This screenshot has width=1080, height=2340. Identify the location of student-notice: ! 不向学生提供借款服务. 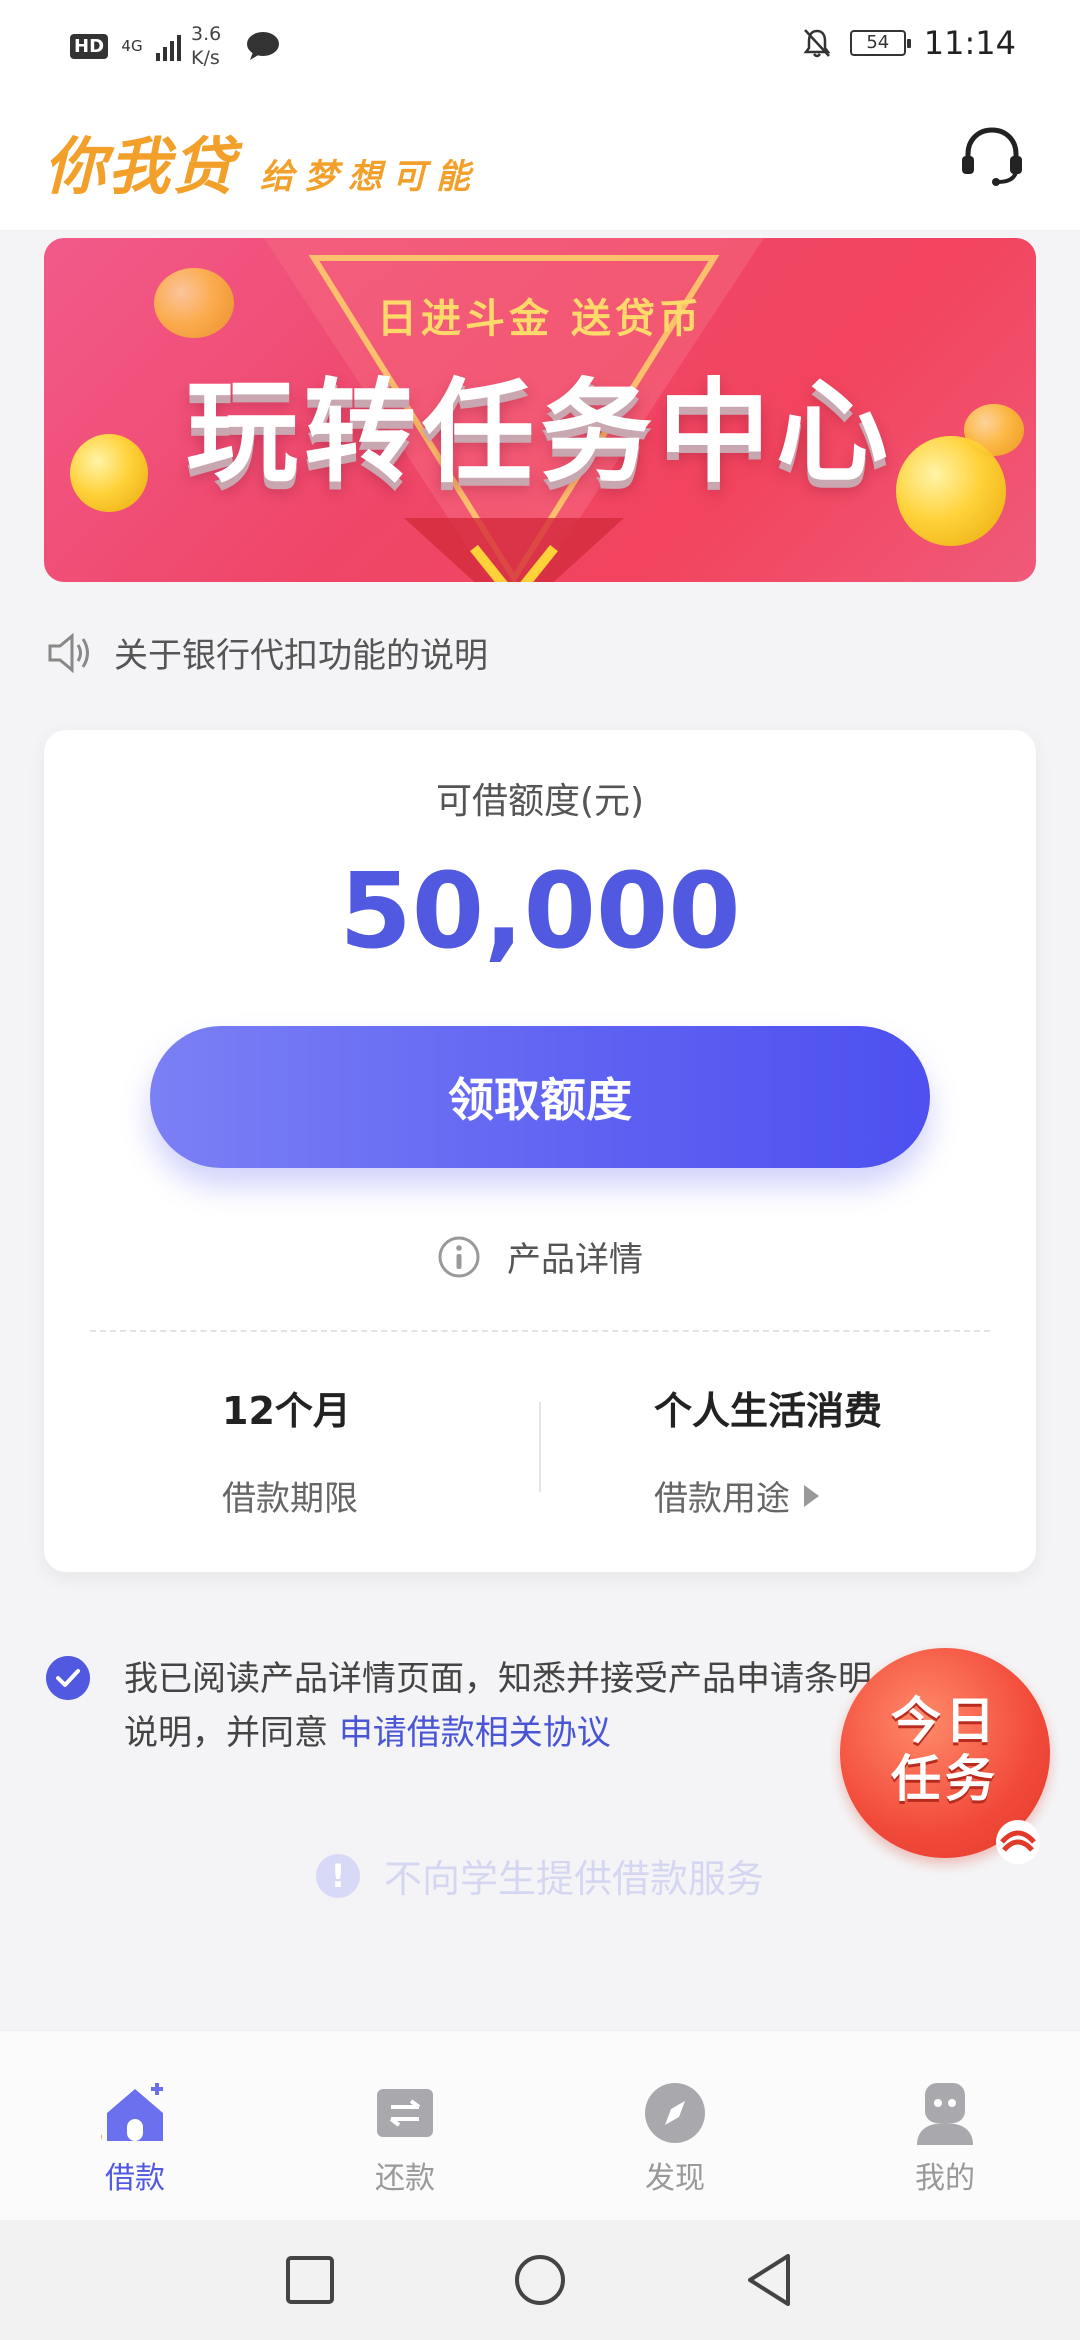
(540, 1875).